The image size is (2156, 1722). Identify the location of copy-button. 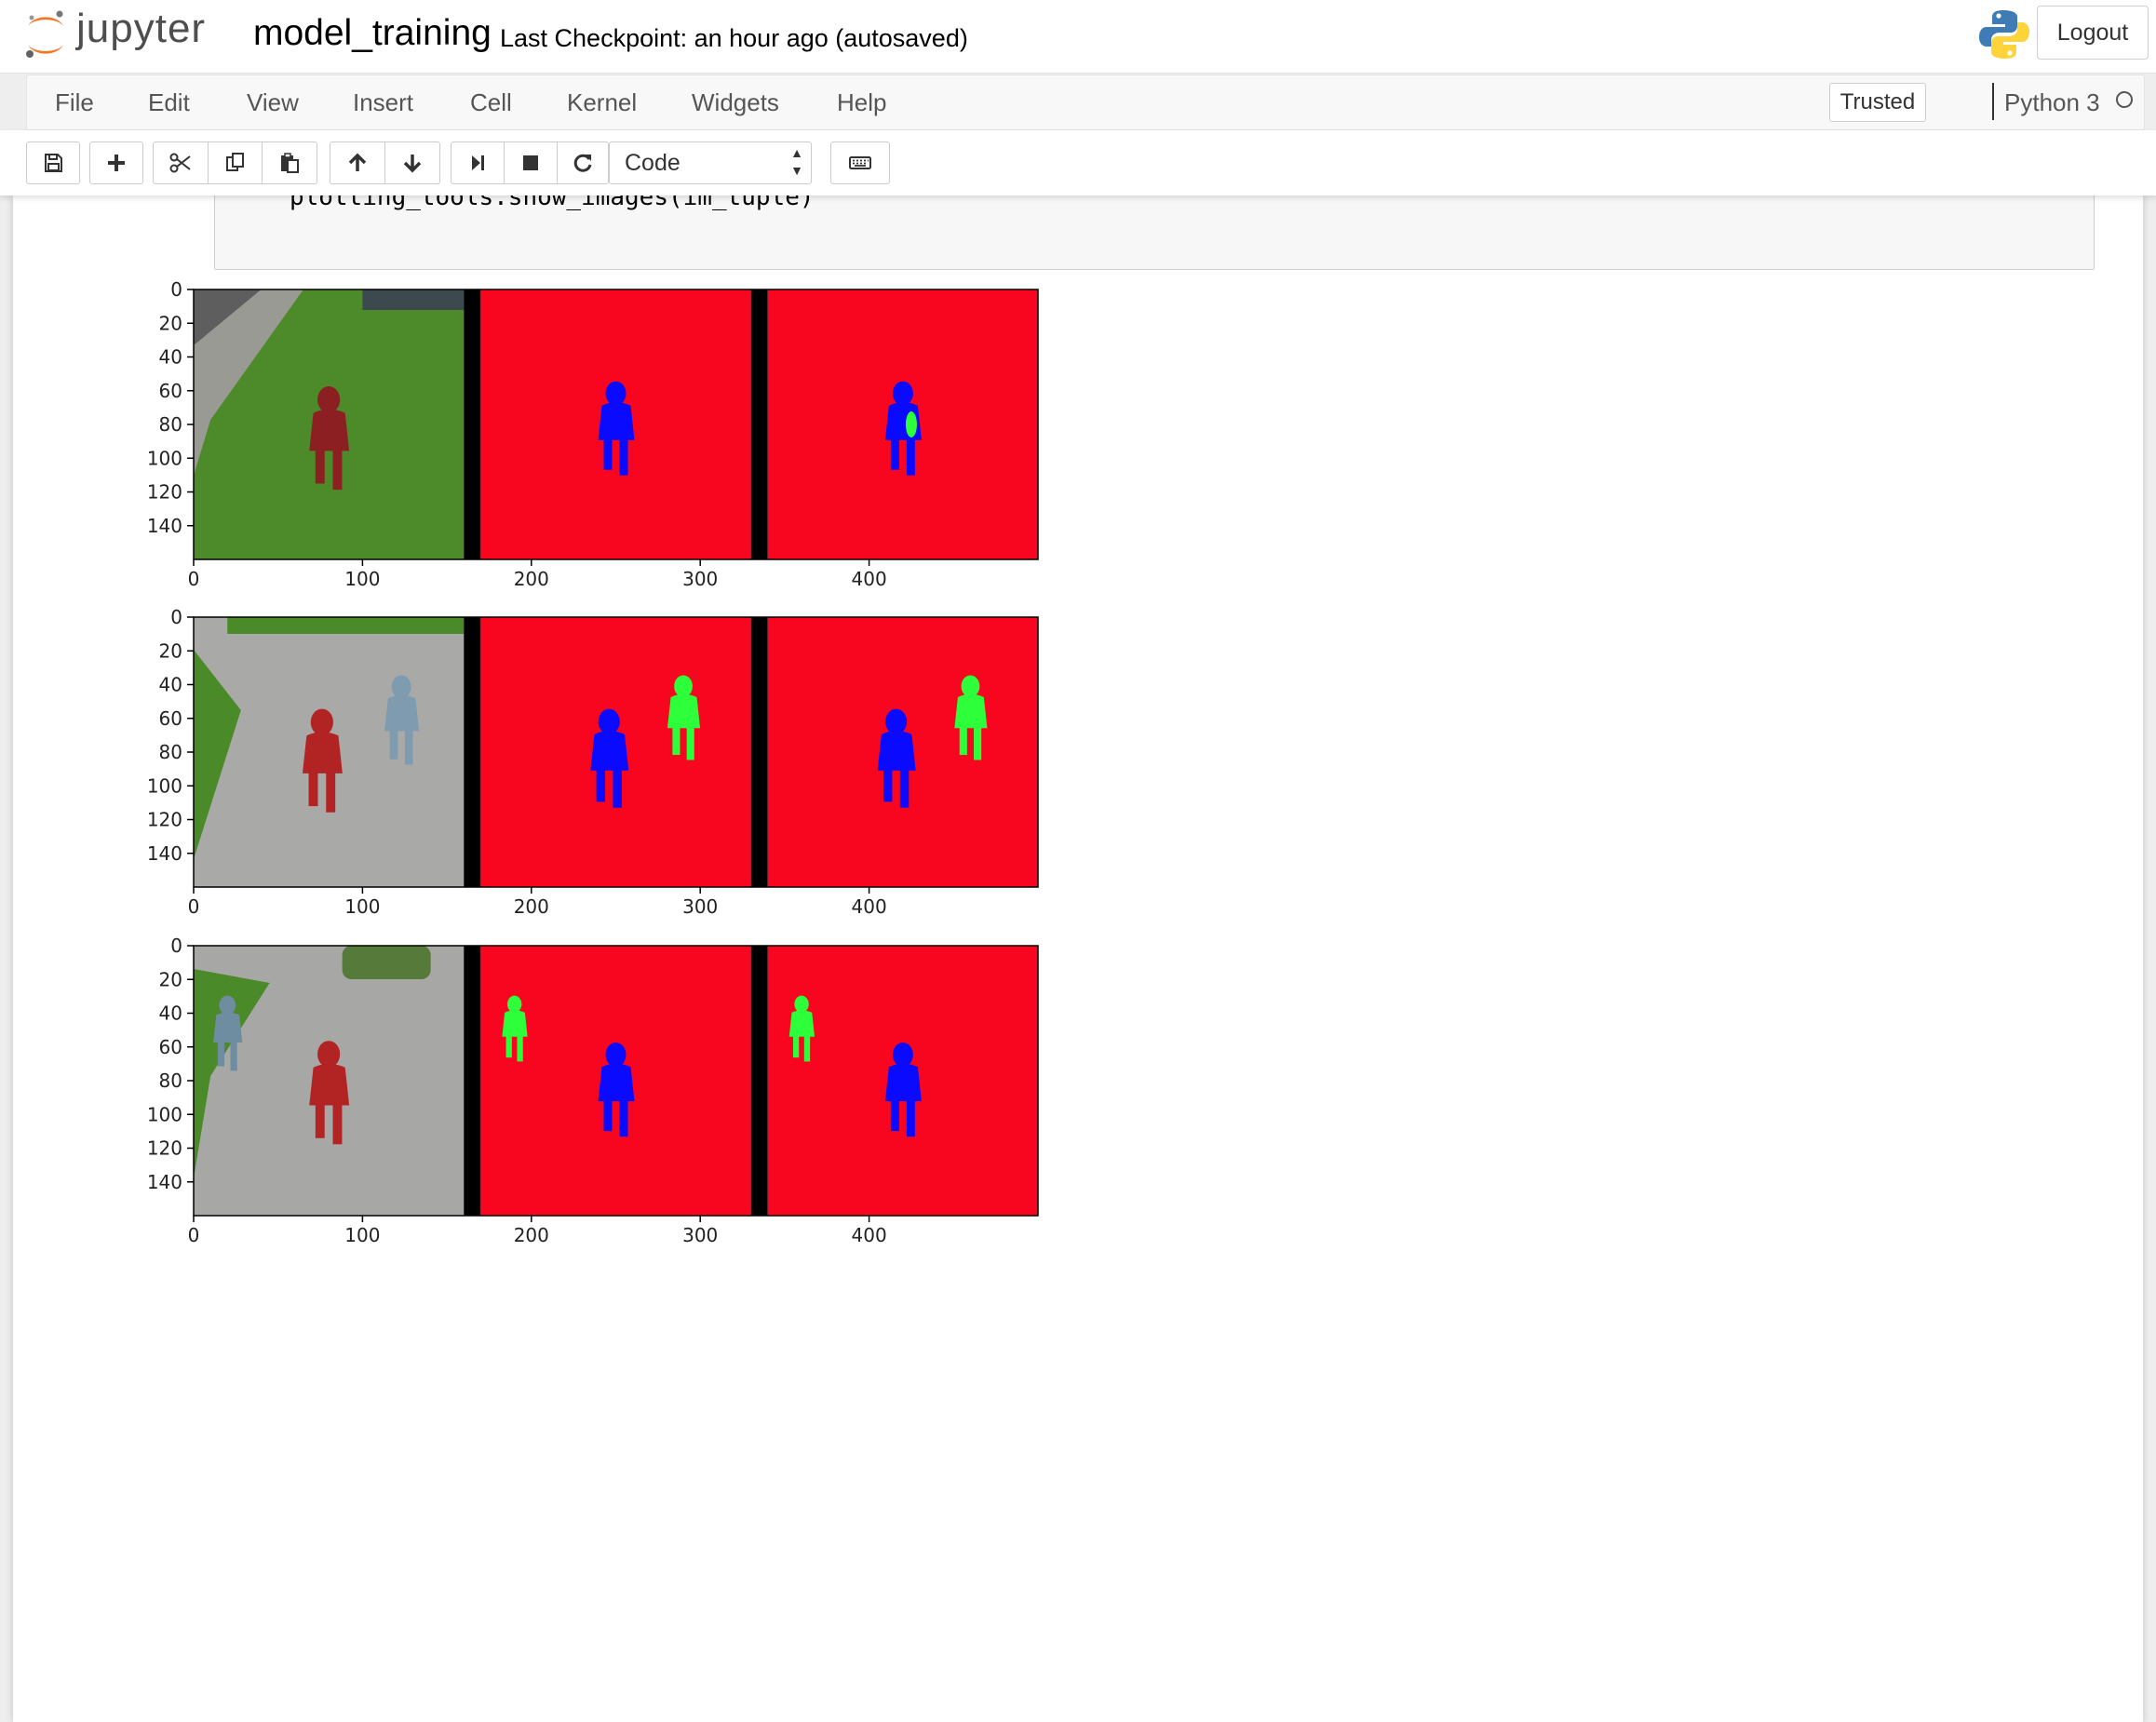
(235, 163).